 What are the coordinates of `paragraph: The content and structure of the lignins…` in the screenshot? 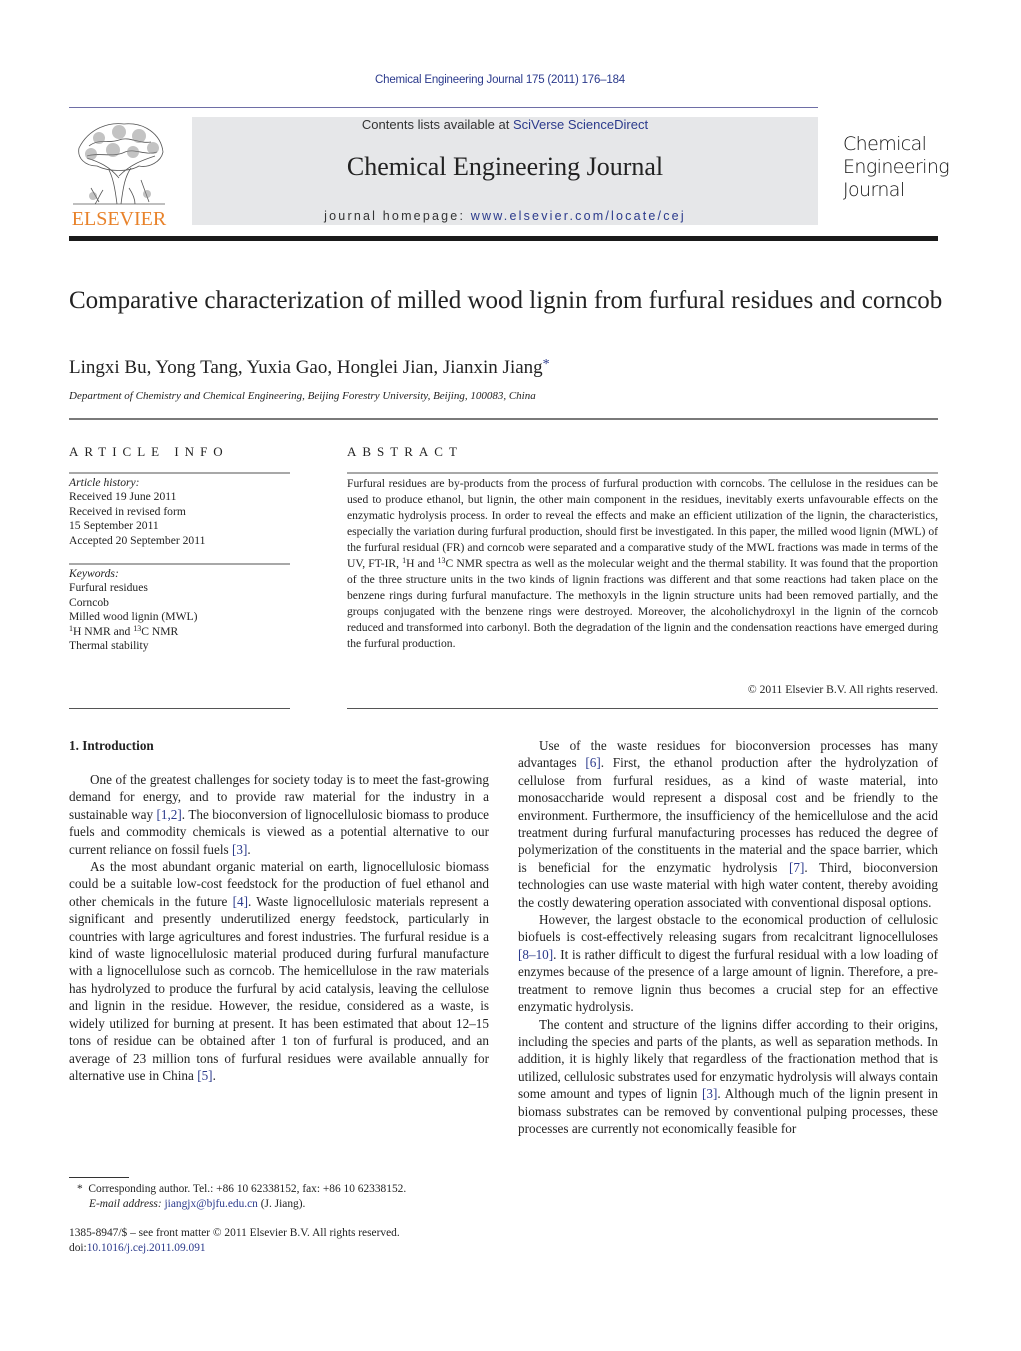 It's located at (728, 1076).